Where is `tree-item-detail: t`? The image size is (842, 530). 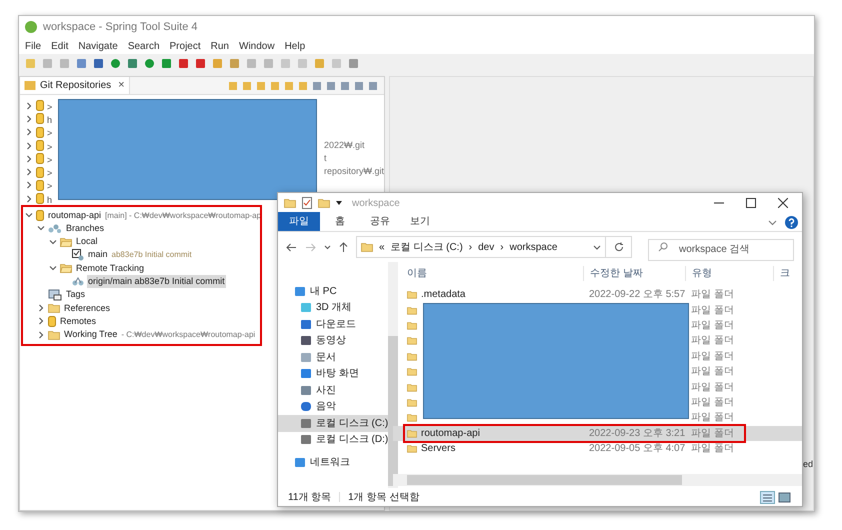 tree-item-detail: t is located at coordinates (325, 159).